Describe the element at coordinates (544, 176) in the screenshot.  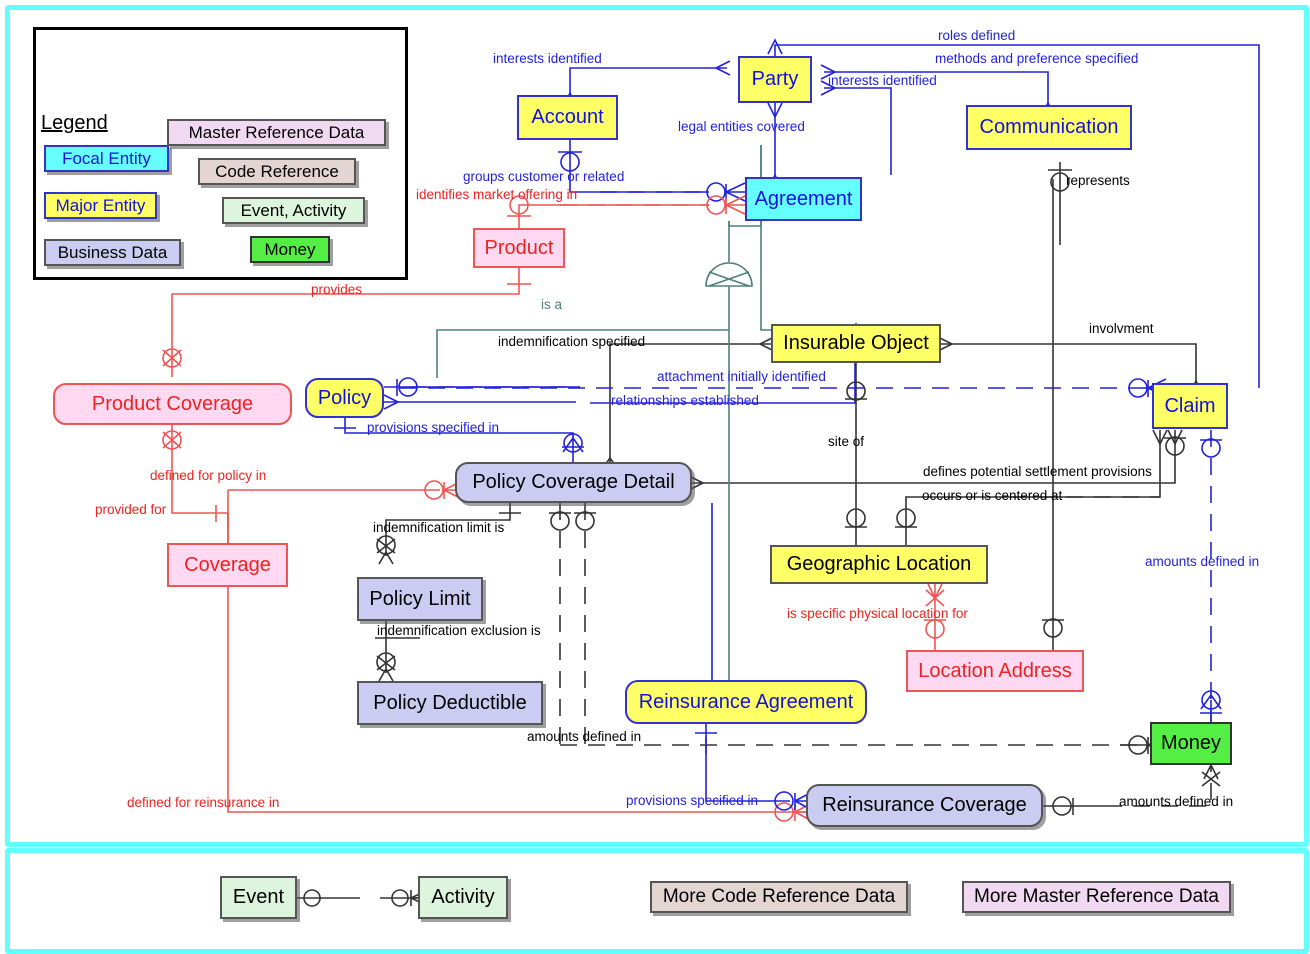
I see `label-groups-customer-or-related: groups customer or related` at that location.